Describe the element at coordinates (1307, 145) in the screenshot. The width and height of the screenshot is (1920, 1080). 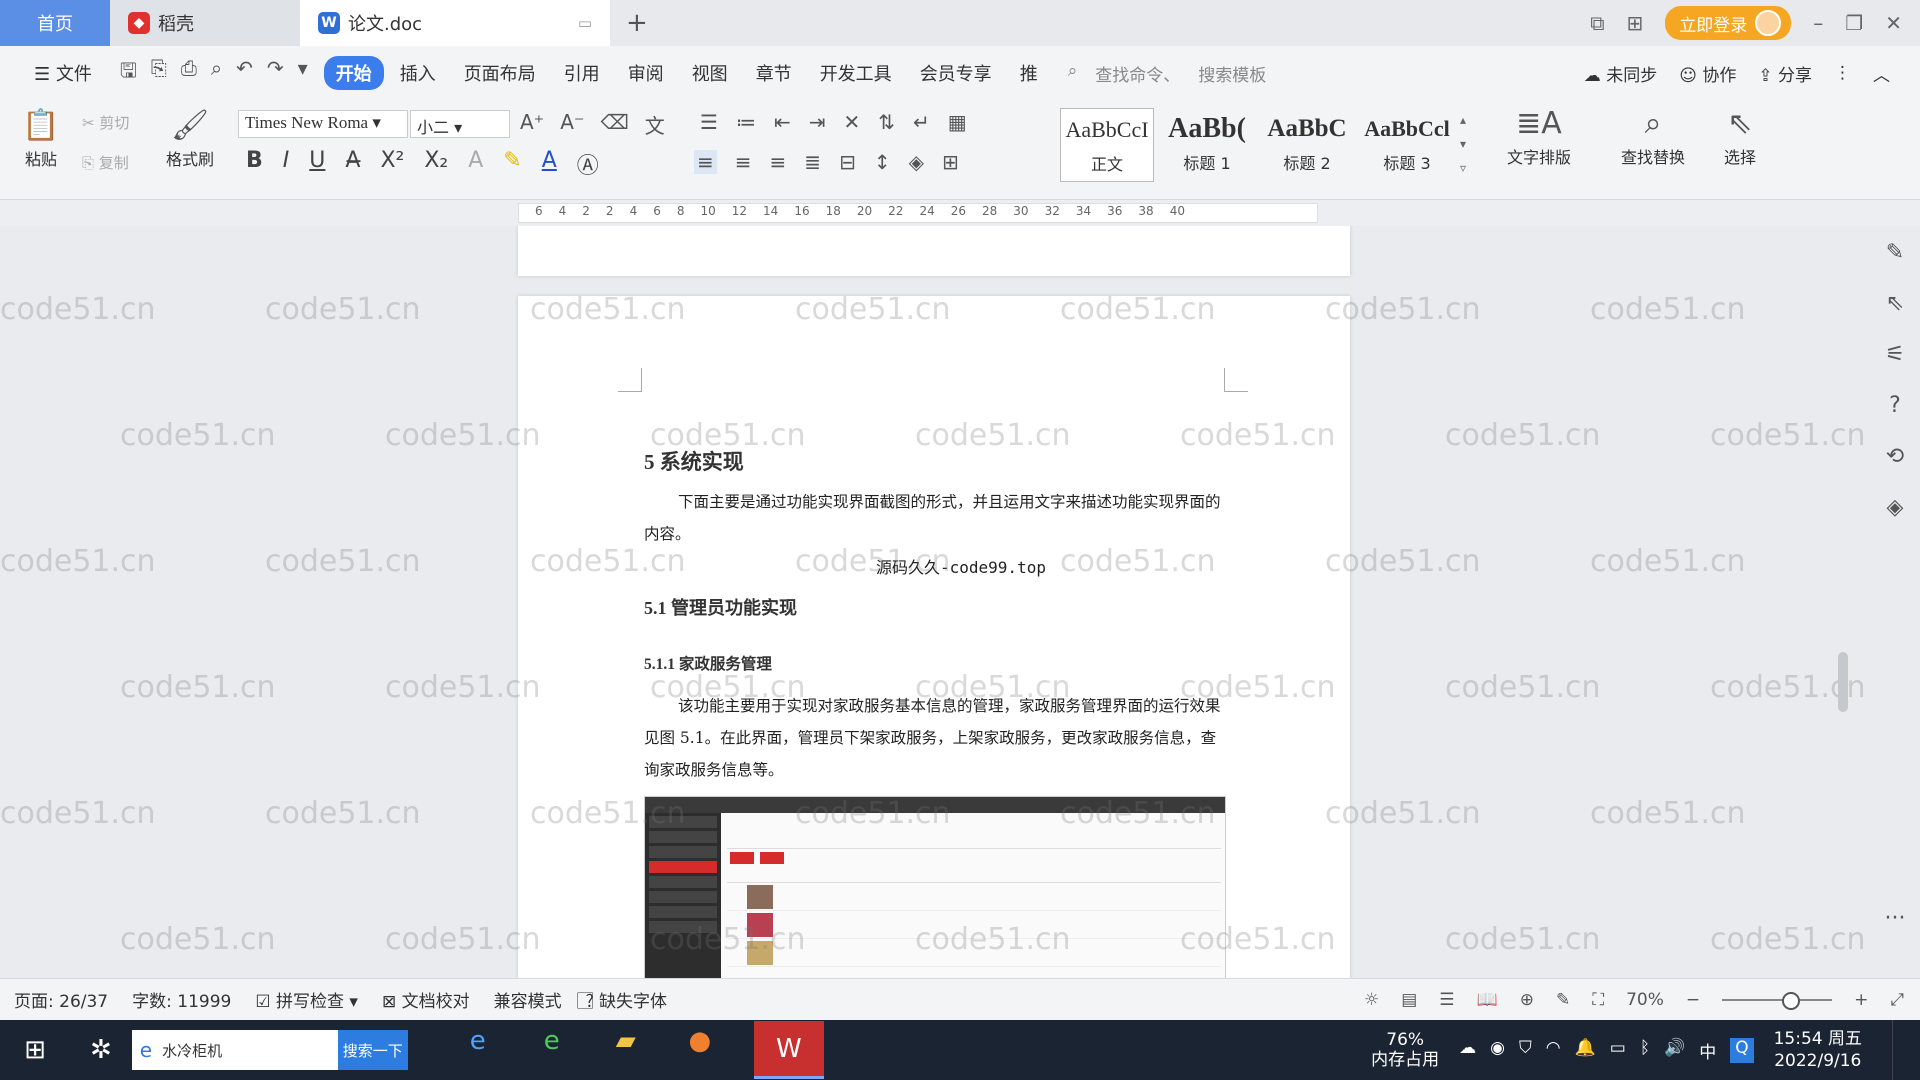
I see `style-heading-2: AaBbC 标题 2` at that location.